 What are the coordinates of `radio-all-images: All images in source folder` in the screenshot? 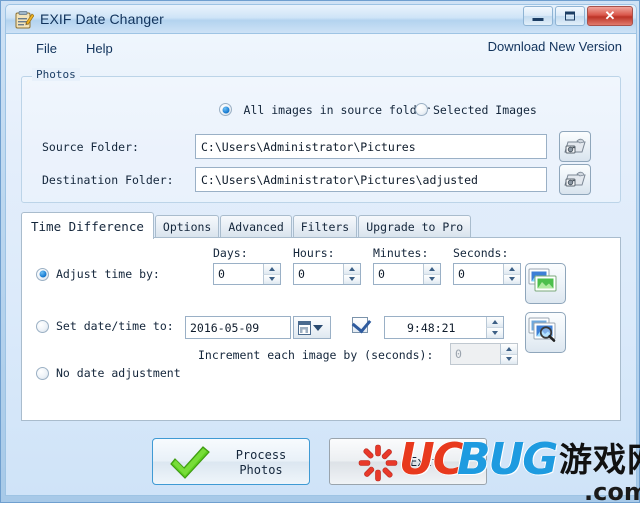 It's located at (328, 110).